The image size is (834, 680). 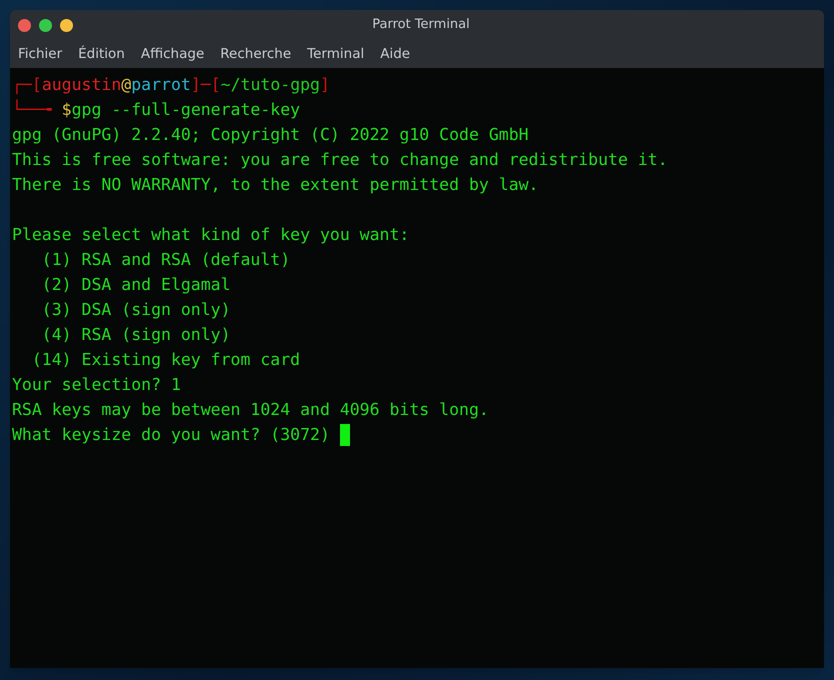 I want to click on cursor-icon, so click(x=345, y=435).